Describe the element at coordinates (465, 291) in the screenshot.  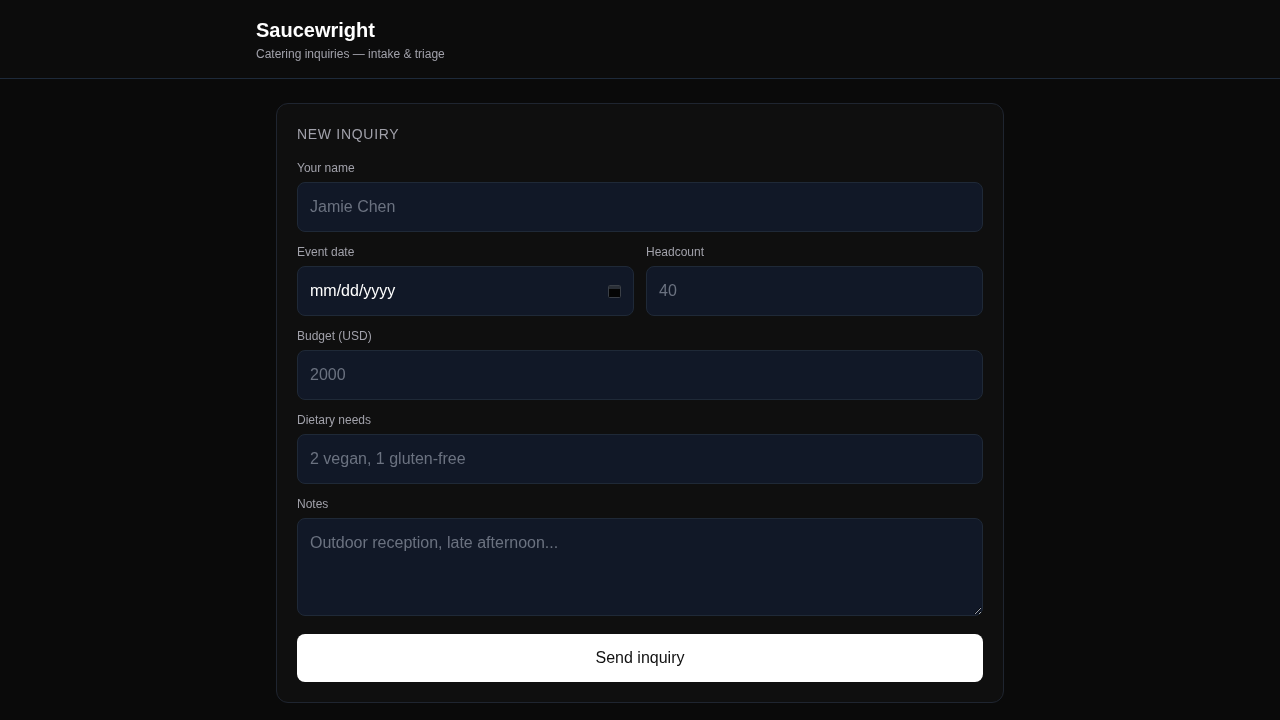
I see `date-field: mm/dd/yyyy` at that location.